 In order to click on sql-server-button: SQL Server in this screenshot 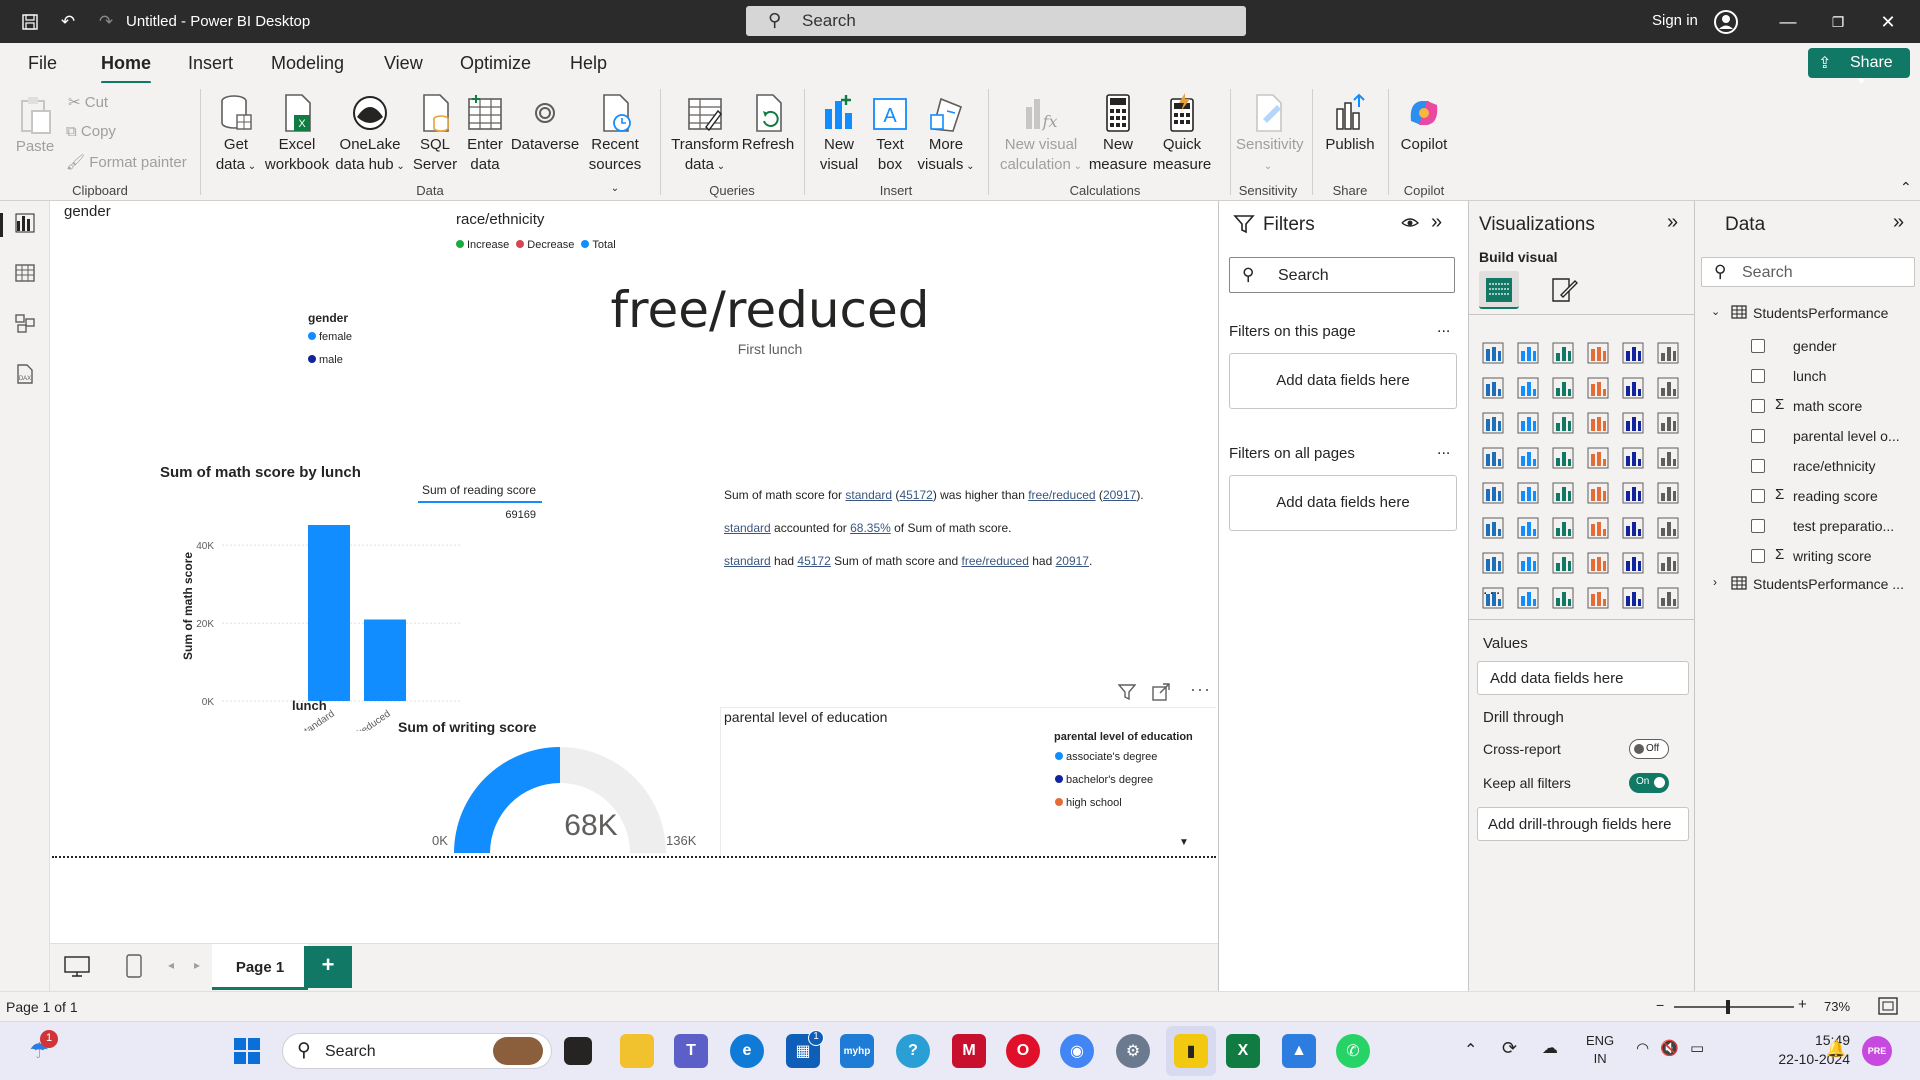, I will do `click(435, 134)`.